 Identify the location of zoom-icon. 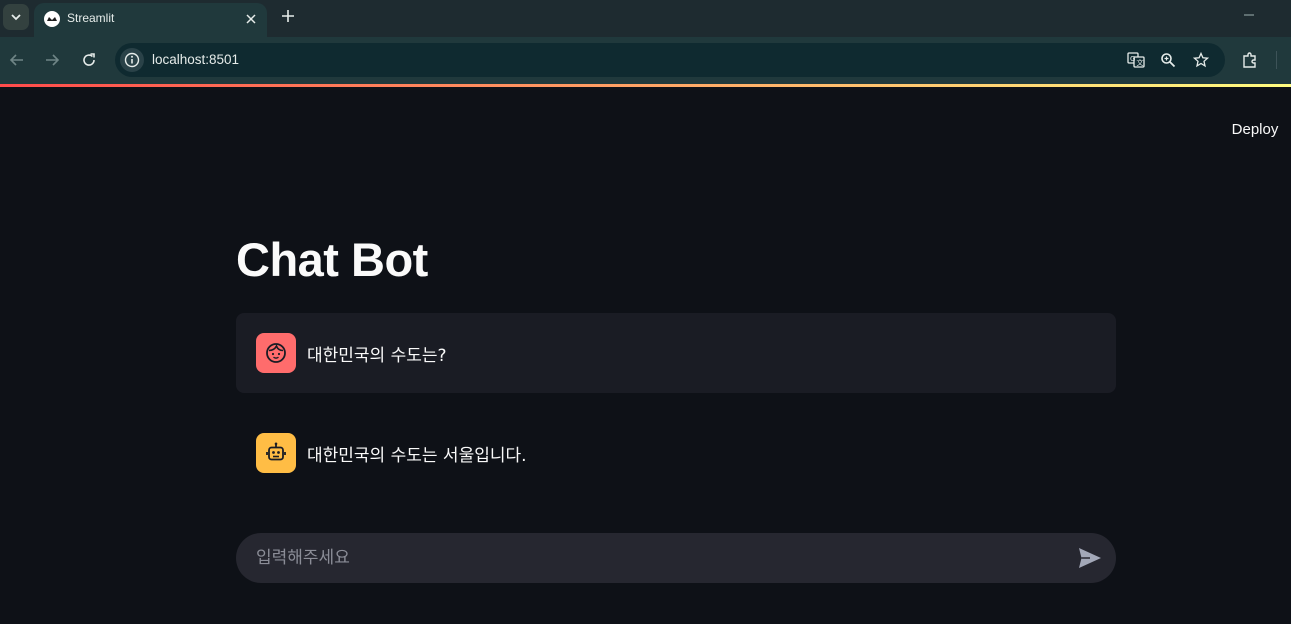
(1168, 60).